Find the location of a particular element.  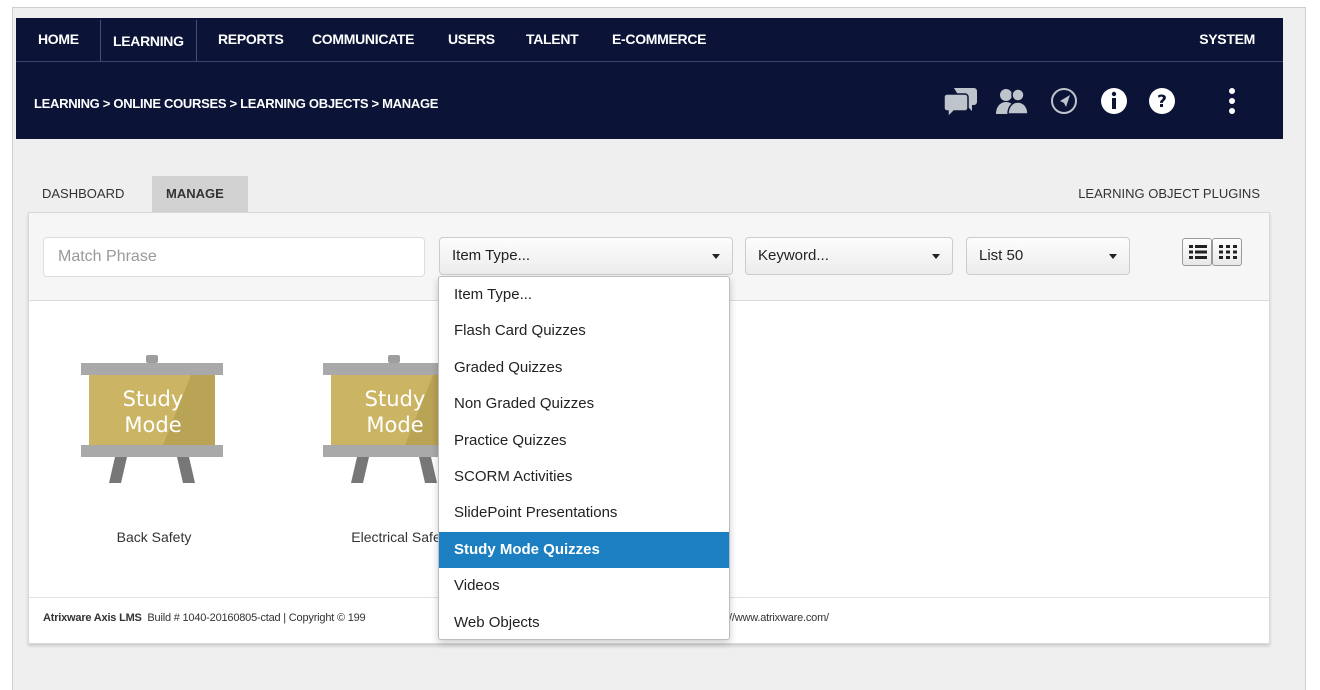

footer-brand: Atrixware Axis LMS is located at coordinates (92, 618).